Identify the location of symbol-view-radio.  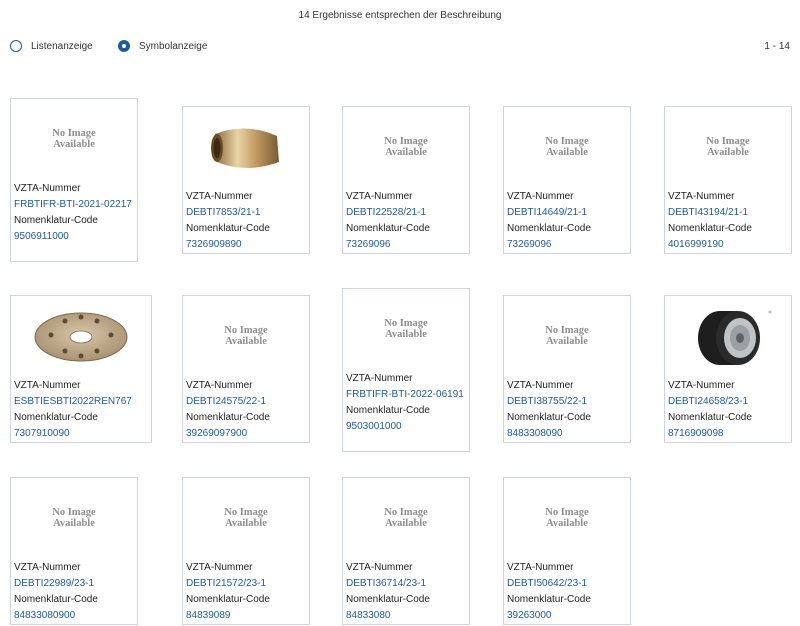
(124, 46).